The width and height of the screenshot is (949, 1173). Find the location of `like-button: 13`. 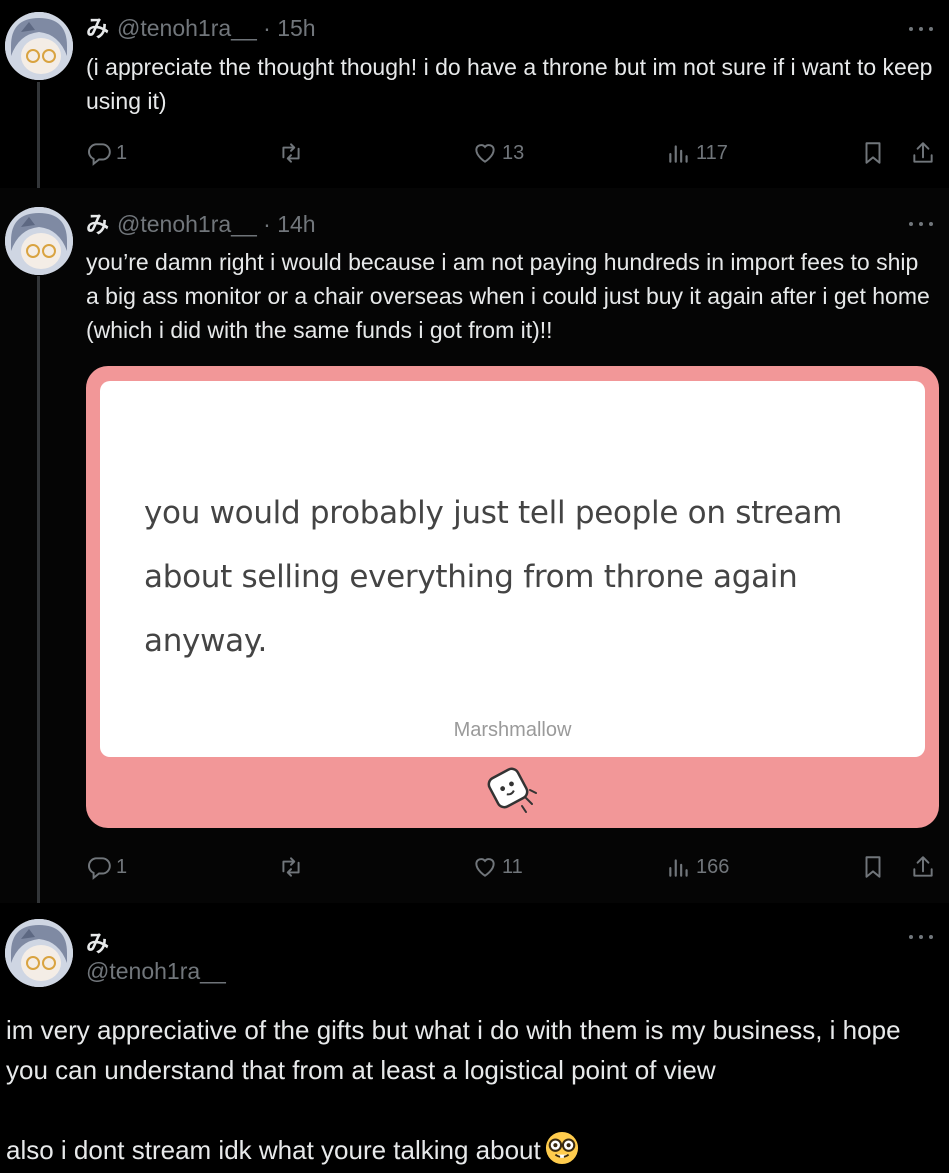

like-button: 13 is located at coordinates (498, 153).